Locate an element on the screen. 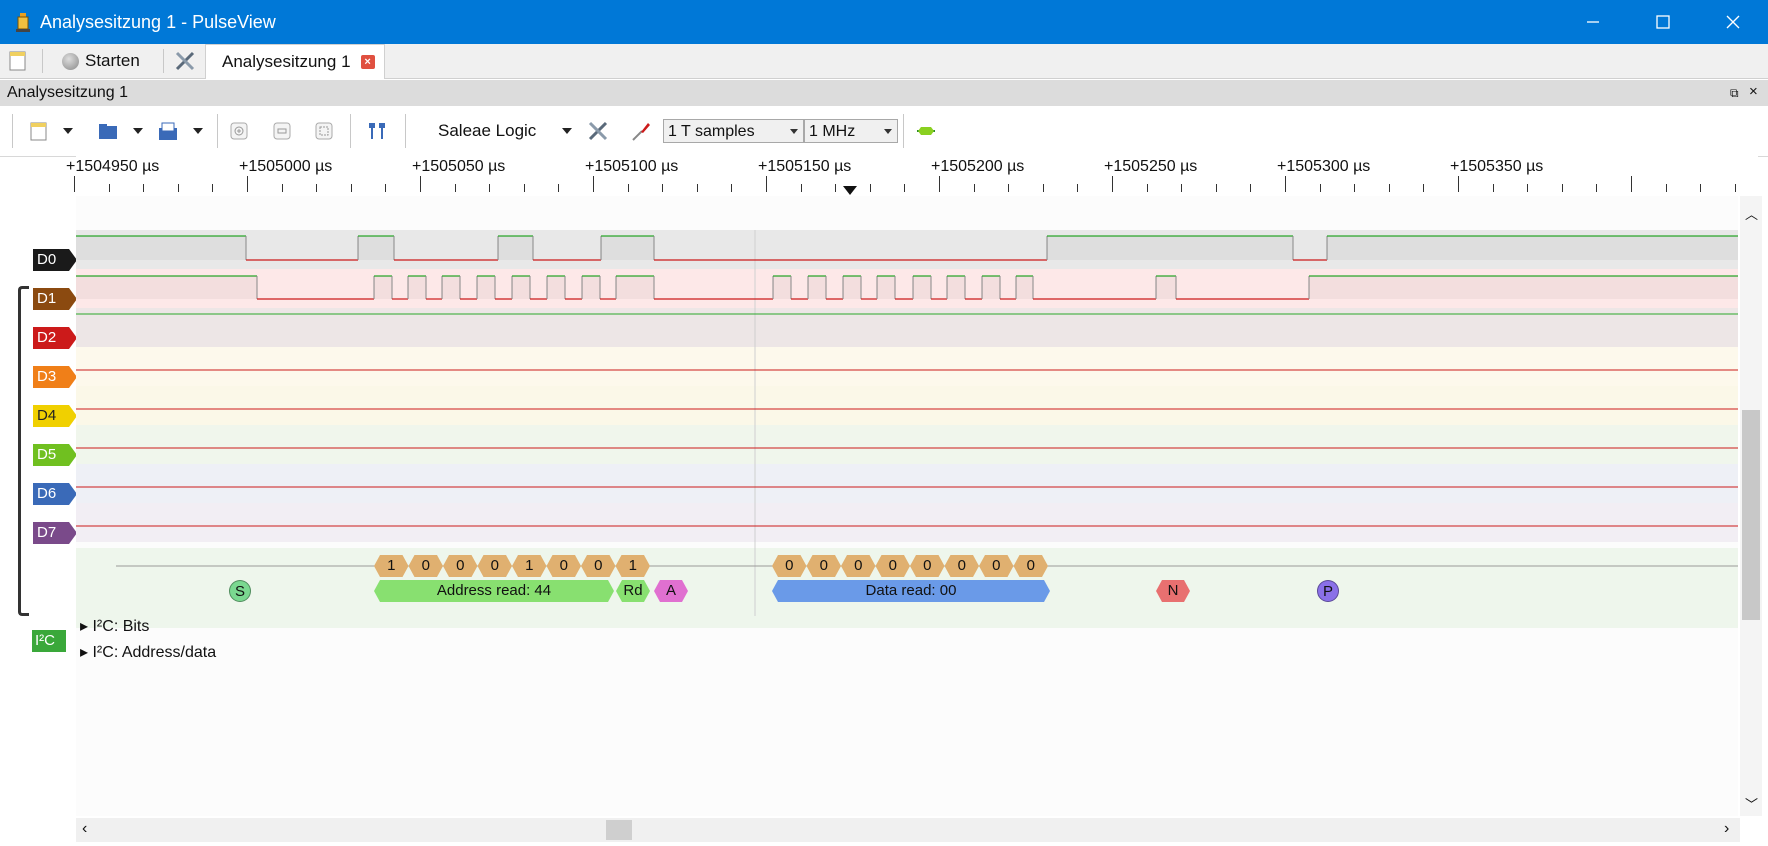  save-file-icon is located at coordinates (168, 131).